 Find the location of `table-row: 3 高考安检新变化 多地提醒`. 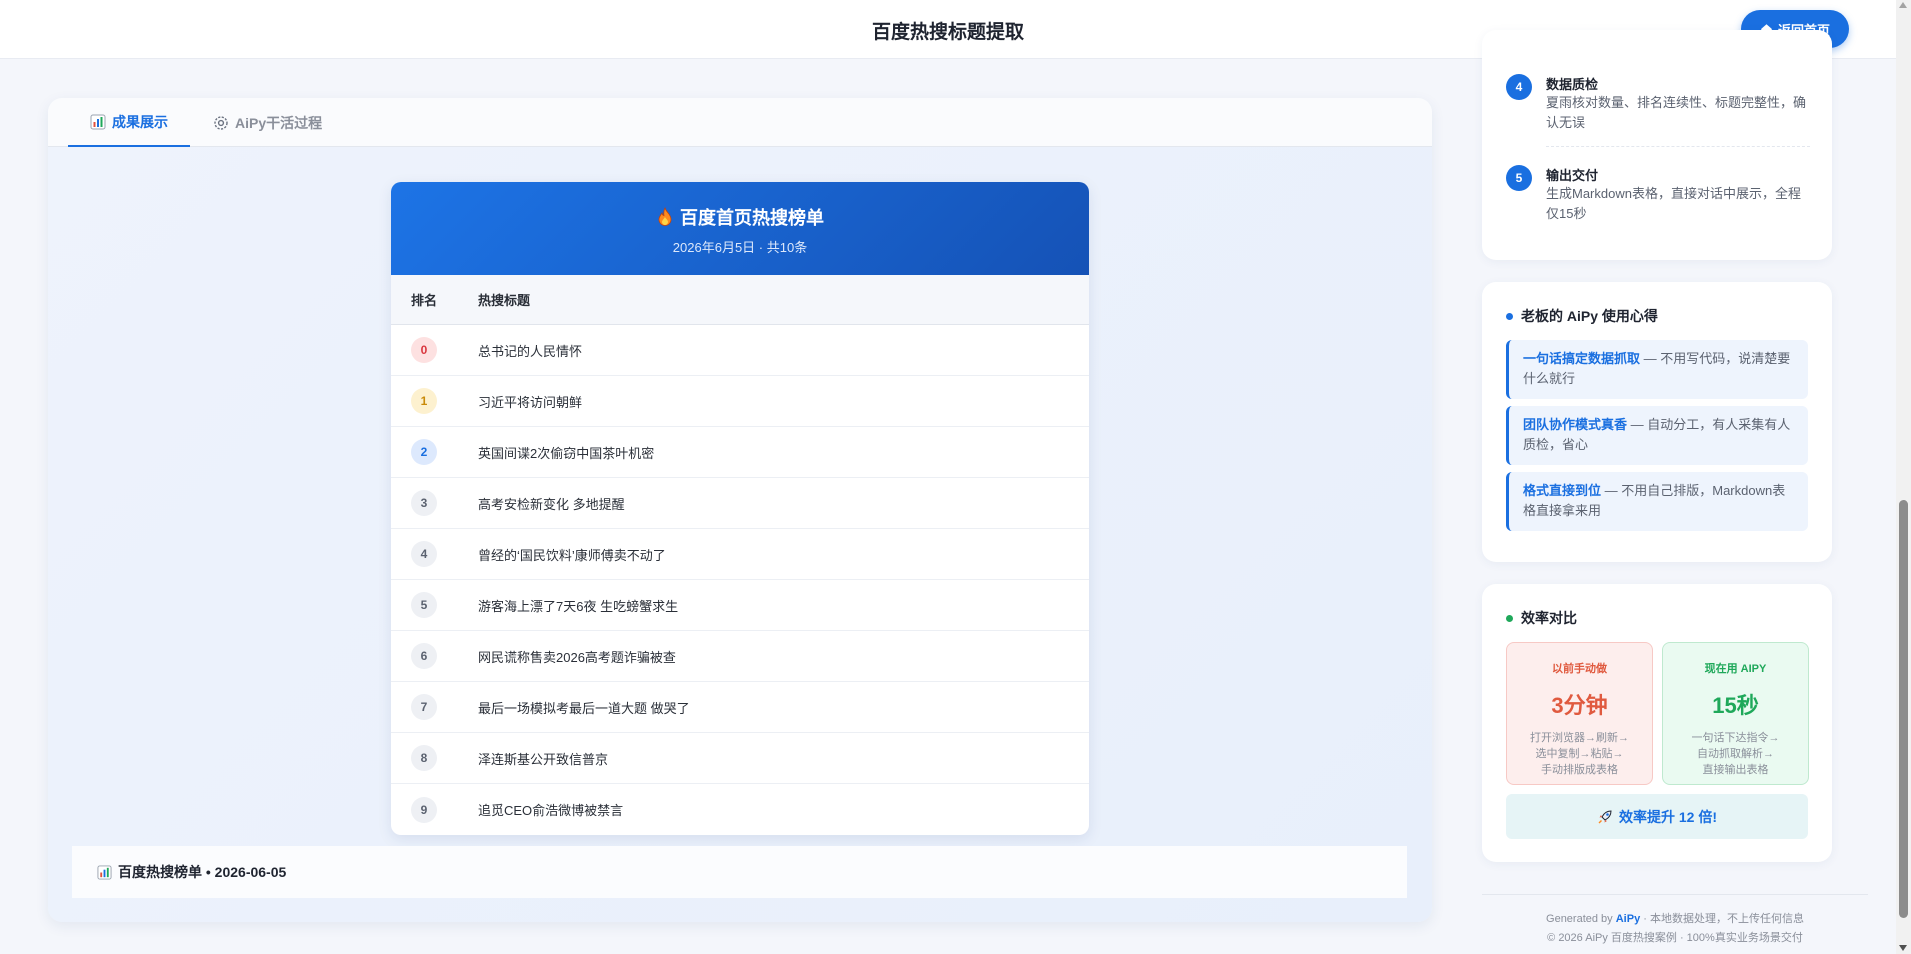

table-row: 3 高考安检新变化 多地提醒 is located at coordinates (740, 503).